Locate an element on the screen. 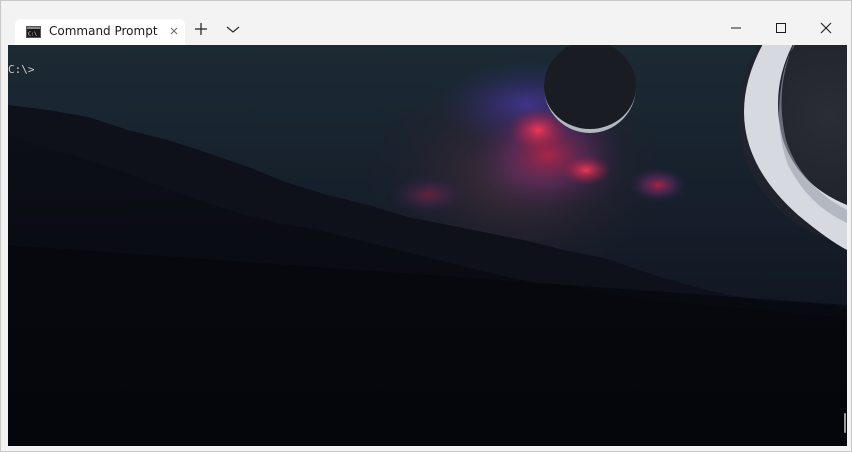 This screenshot has height=452, width=852. new-tab-button is located at coordinates (201, 29).